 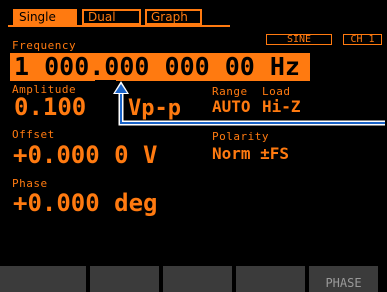 What do you see at coordinates (33, 134) in the screenshot?
I see `offset-label: Offset` at bounding box center [33, 134].